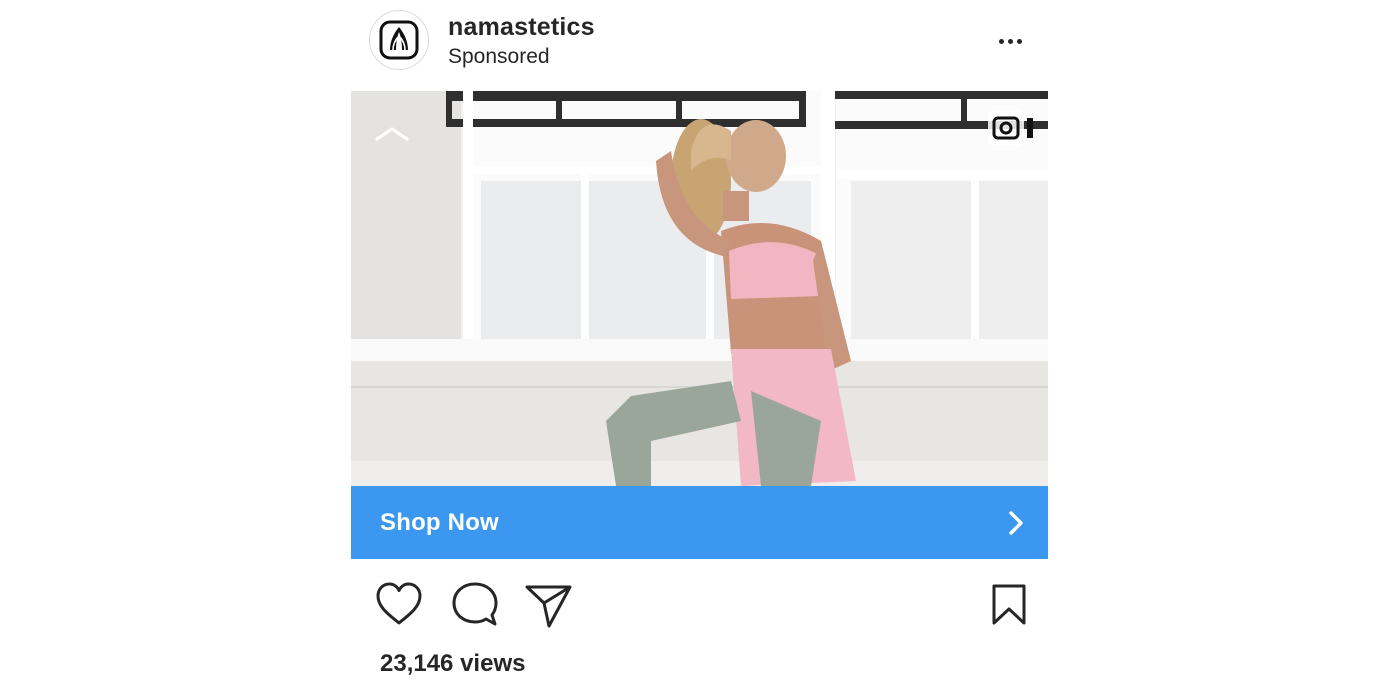 This screenshot has height=686, width=1400. Describe the element at coordinates (1010, 41) in the screenshot. I see `more-options-icon` at that location.